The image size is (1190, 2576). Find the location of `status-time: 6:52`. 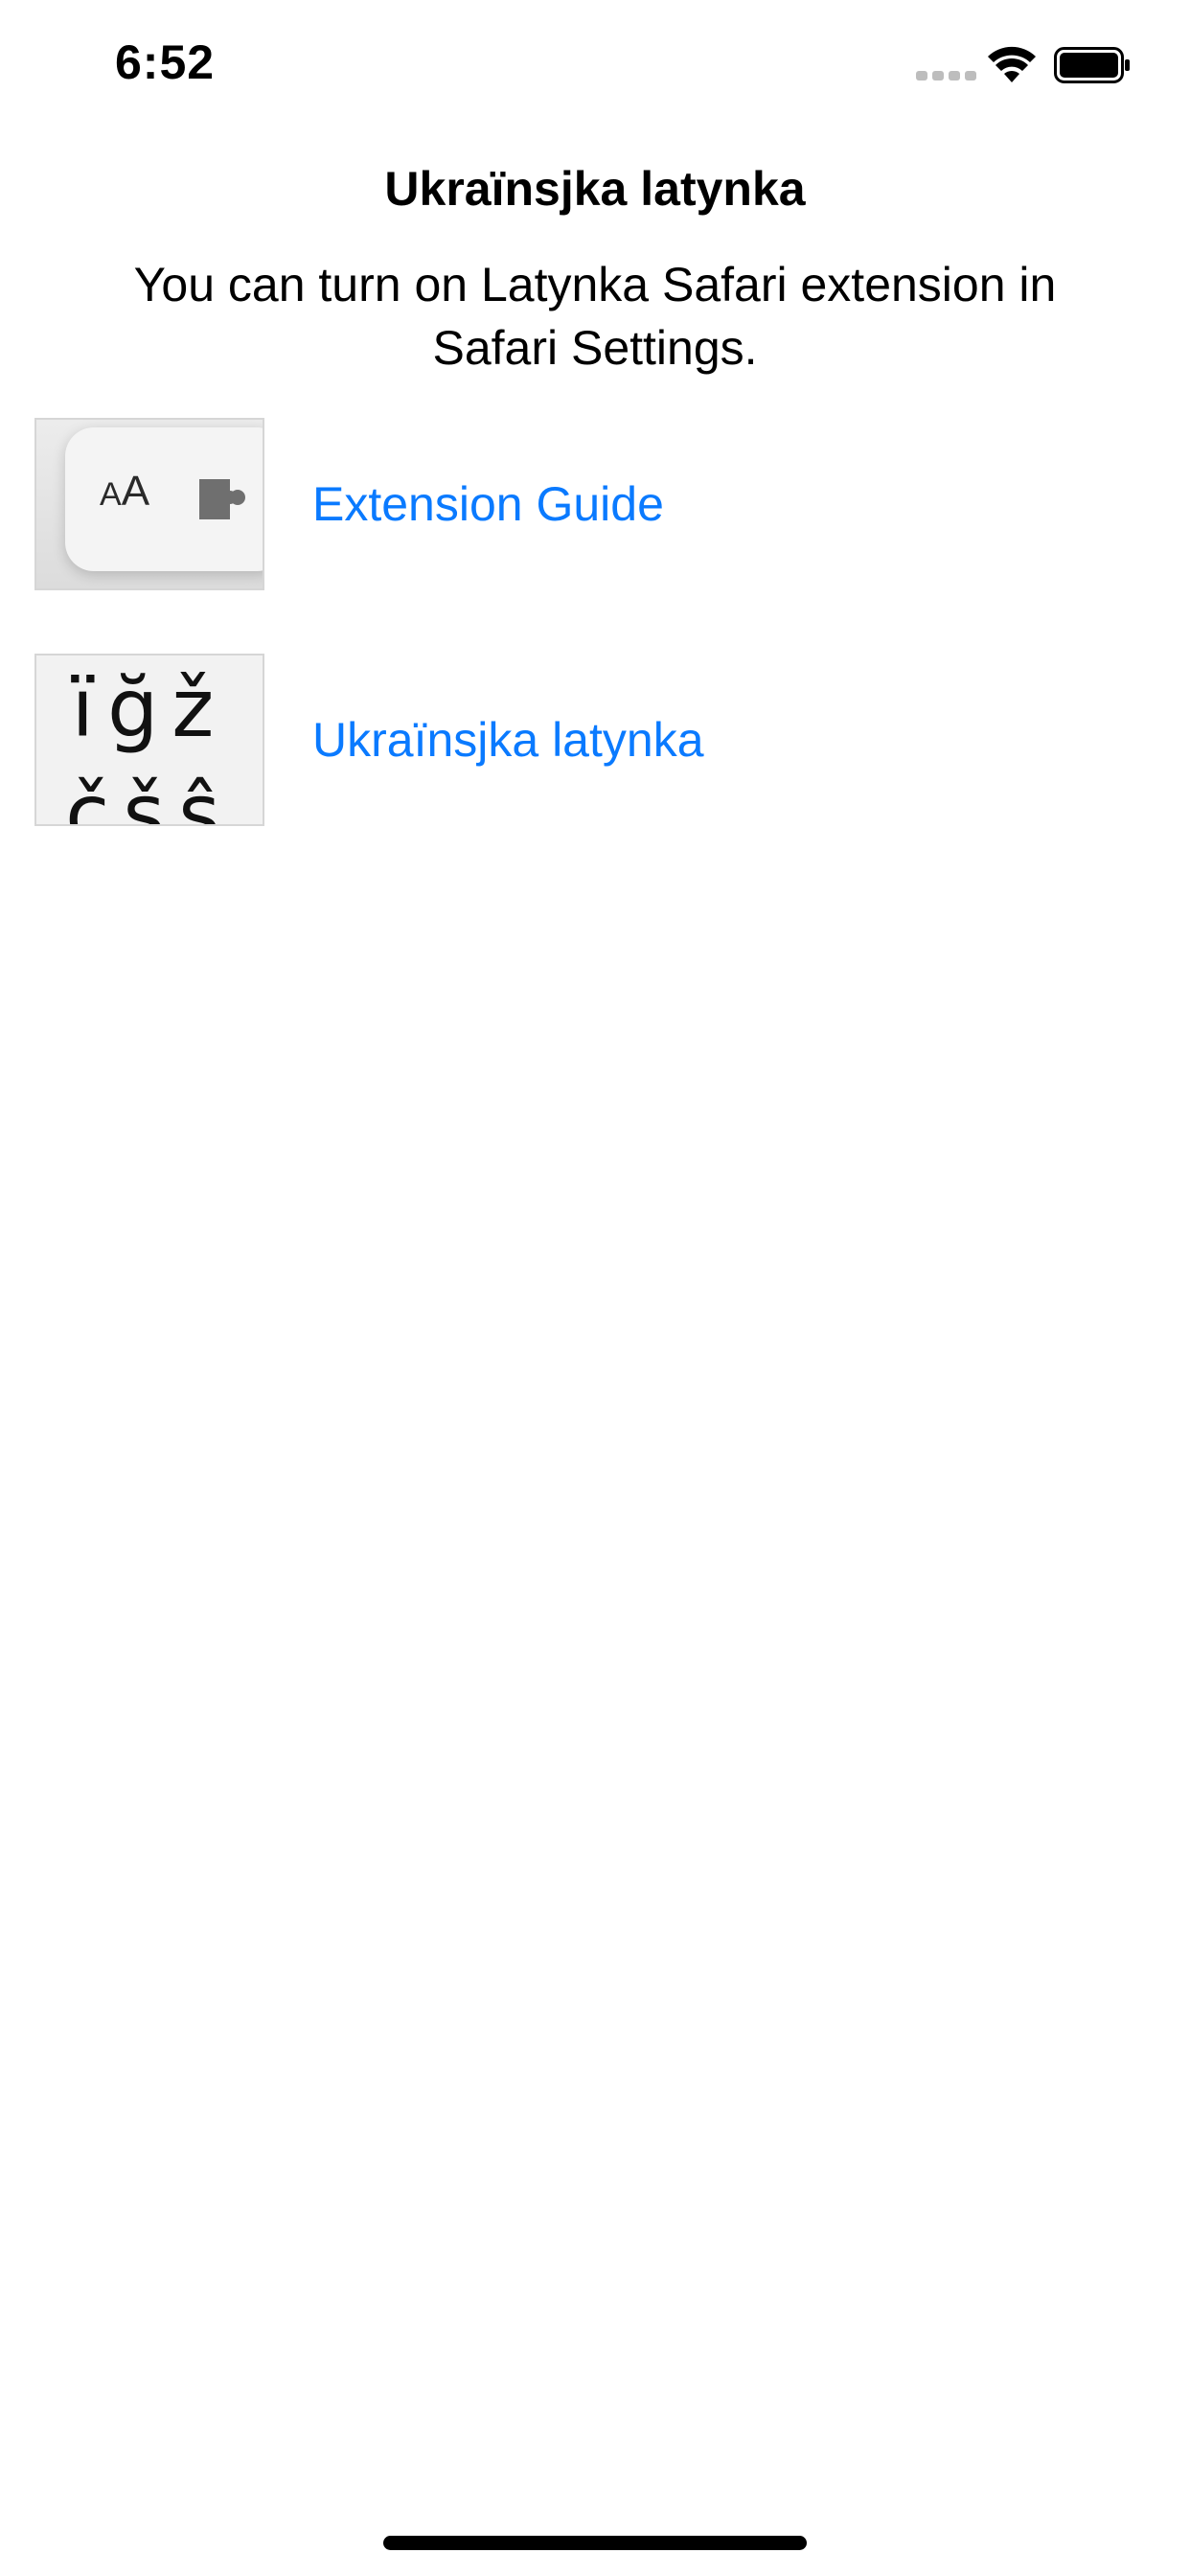

status-time: 6:52 is located at coordinates (166, 62).